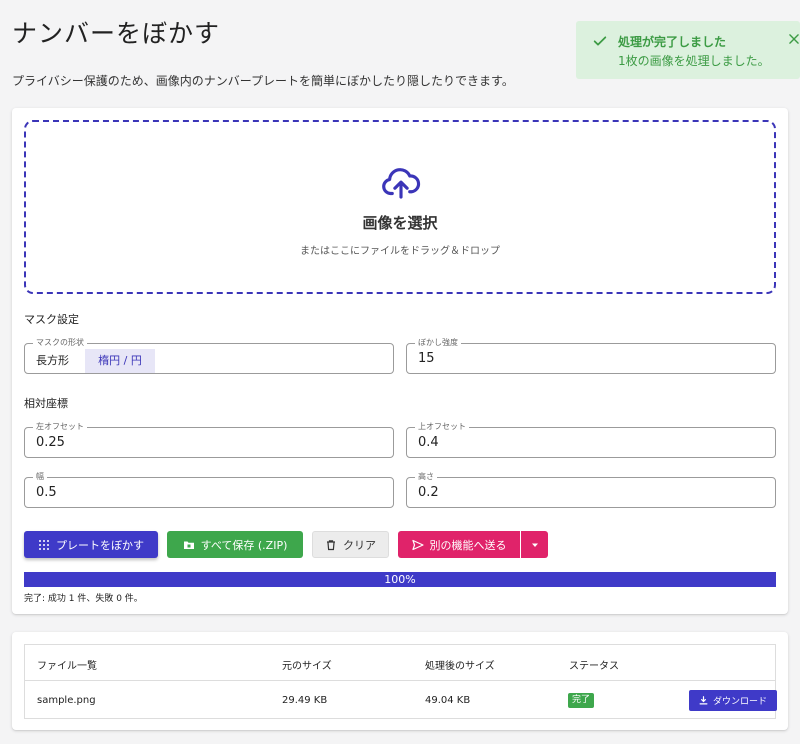 The height and width of the screenshot is (744, 800). Describe the element at coordinates (401, 183) in the screenshot. I see `cloud-upload-icon` at that location.